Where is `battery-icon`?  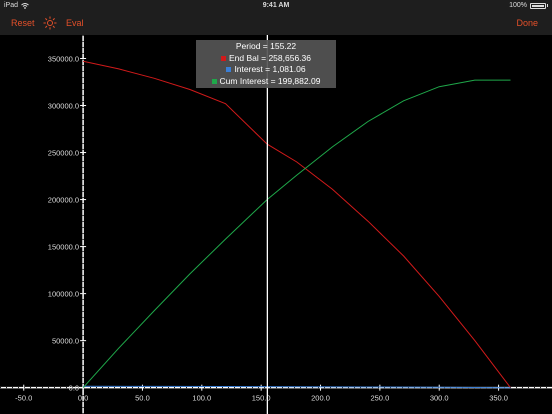
battery-icon is located at coordinates (538, 5).